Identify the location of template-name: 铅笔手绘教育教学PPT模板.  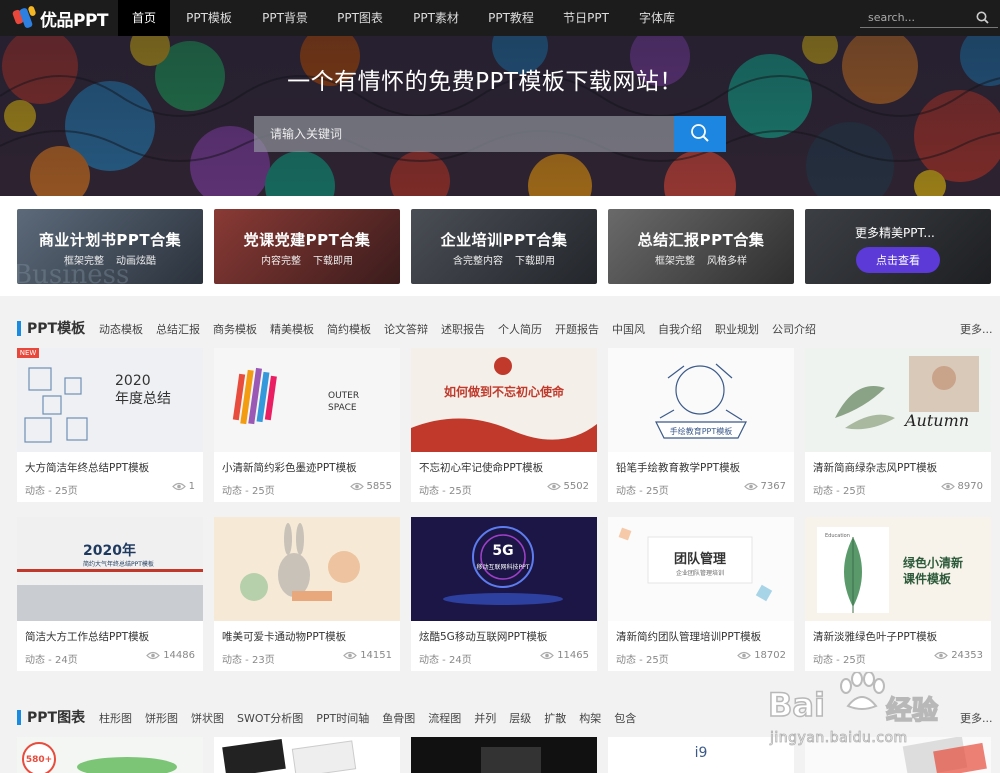
(678, 468).